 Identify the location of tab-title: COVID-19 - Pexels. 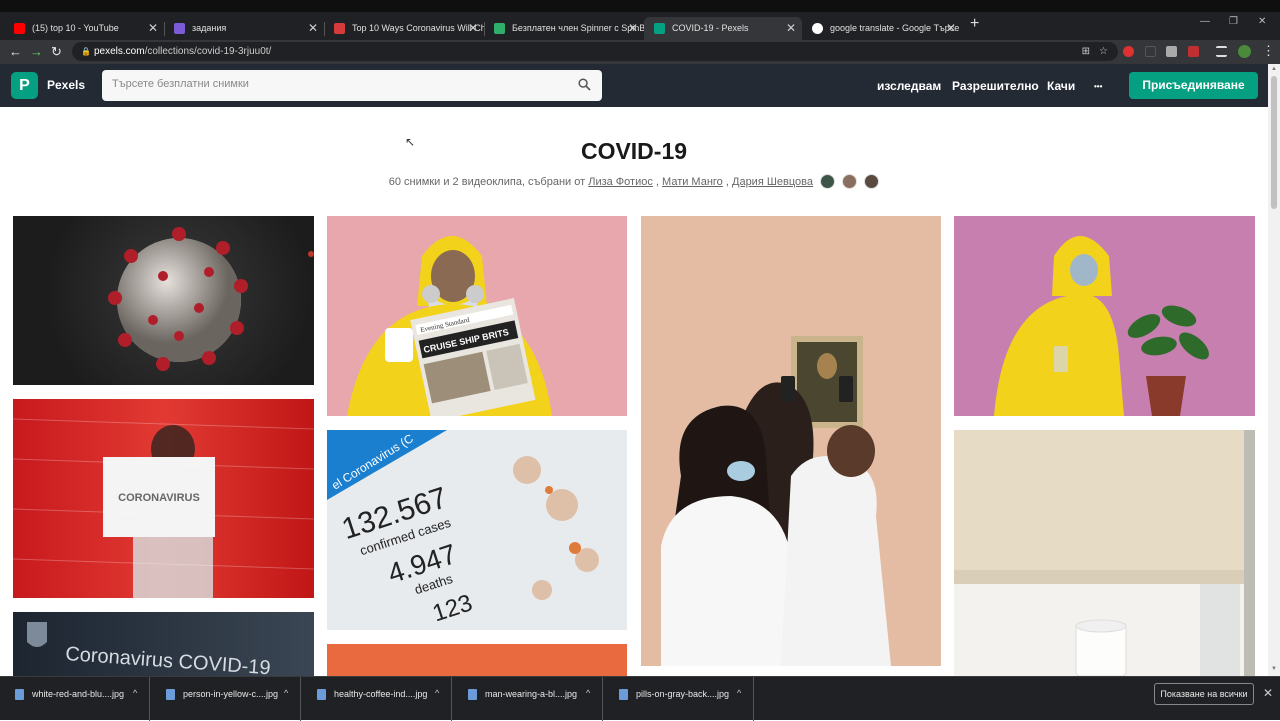
(710, 28).